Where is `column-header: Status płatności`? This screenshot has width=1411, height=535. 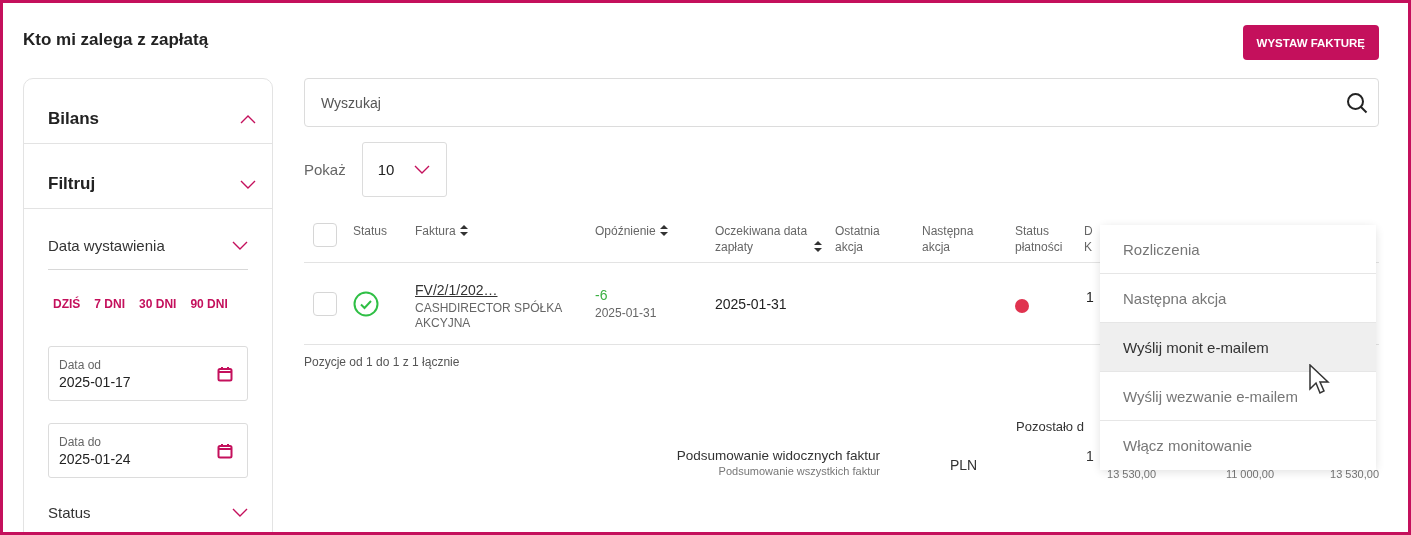
column-header: Status płatności is located at coordinates (1039, 239).